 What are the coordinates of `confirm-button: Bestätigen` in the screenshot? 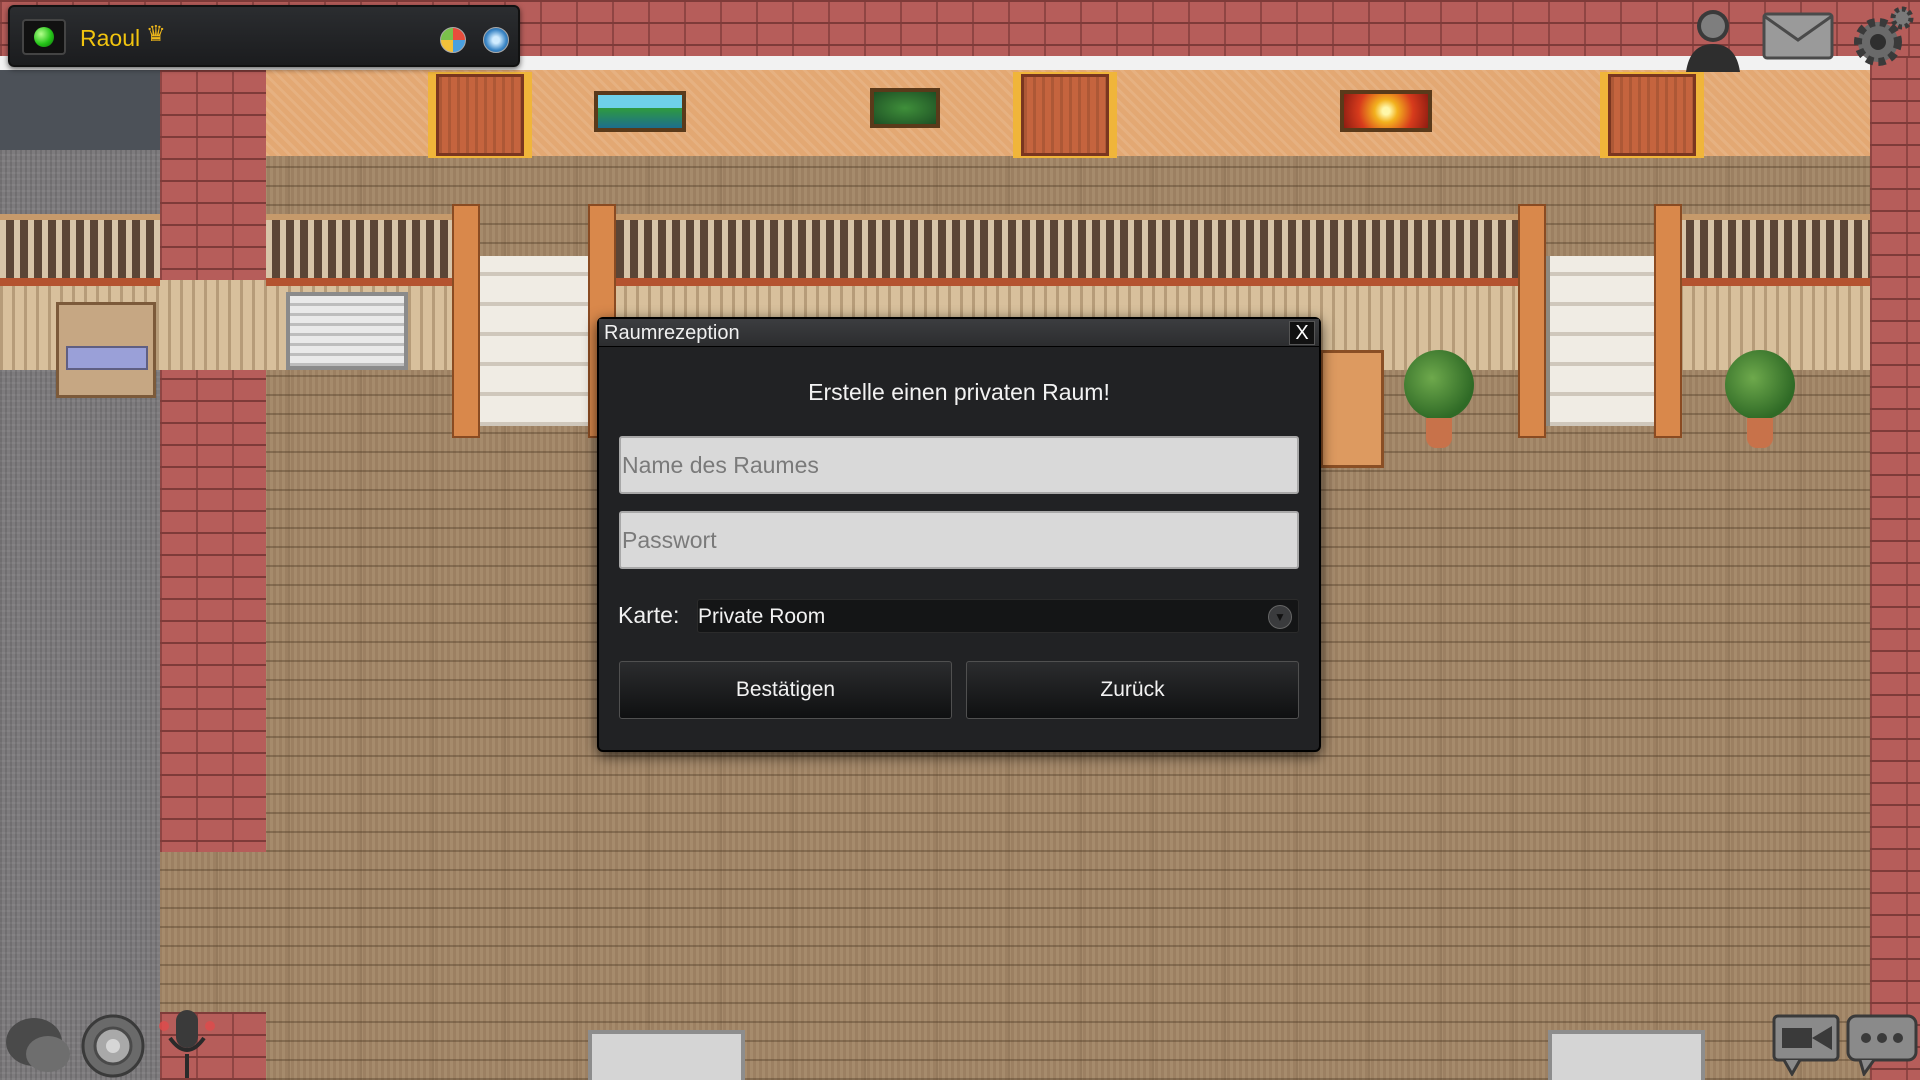 It's located at (785, 690).